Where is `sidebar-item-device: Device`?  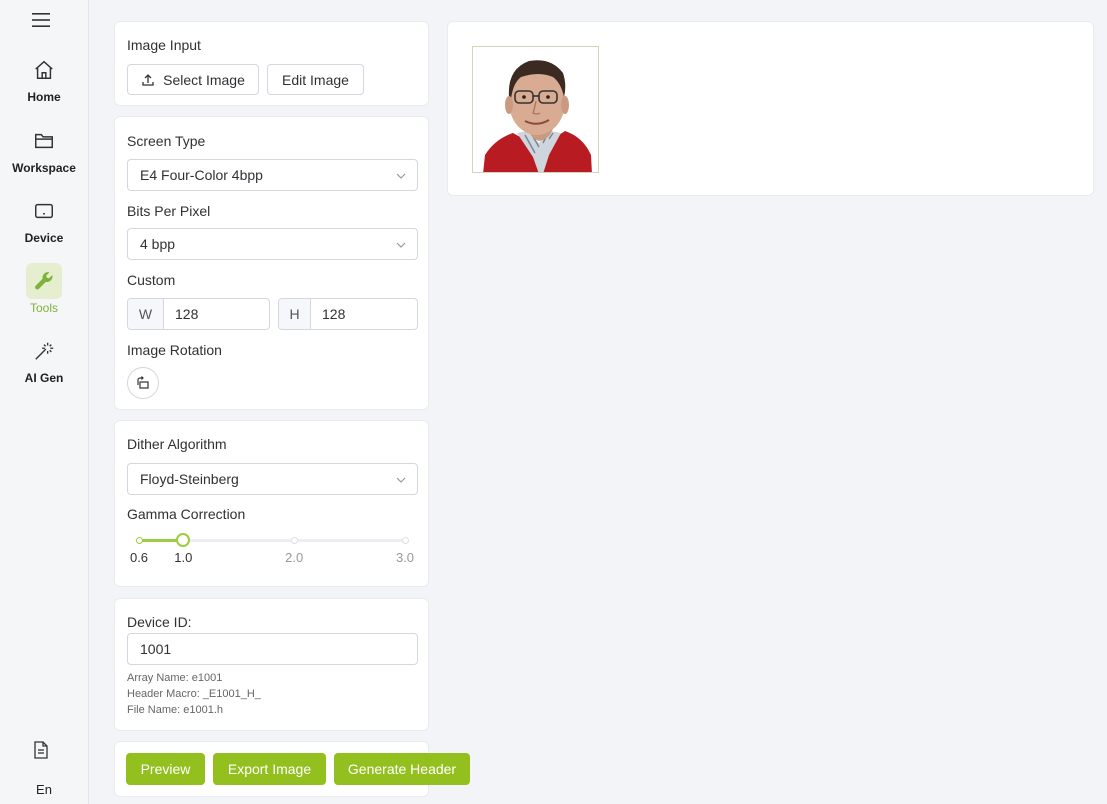 sidebar-item-device: Device is located at coordinates (44, 224).